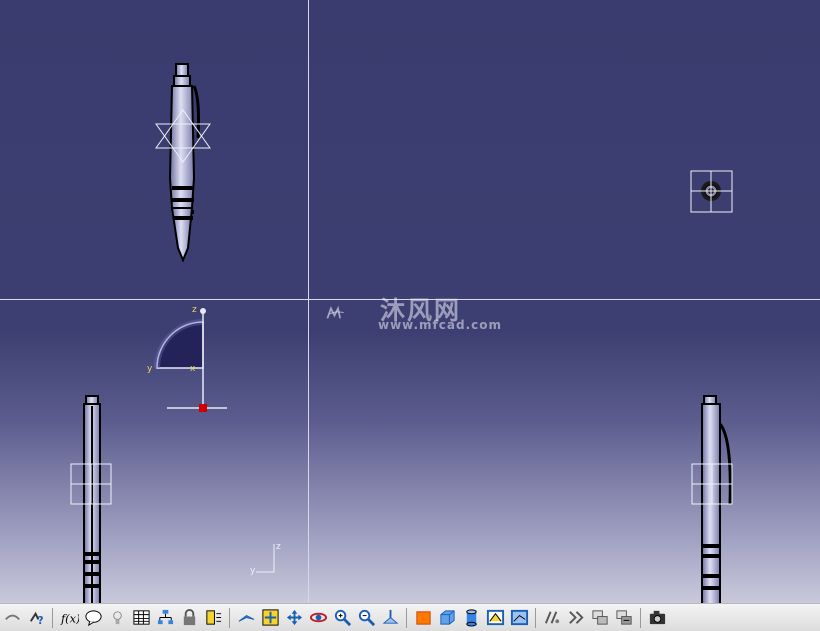 This screenshot has width=820, height=631. What do you see at coordinates (294, 618) in the screenshot?
I see `pan-icon` at bounding box center [294, 618].